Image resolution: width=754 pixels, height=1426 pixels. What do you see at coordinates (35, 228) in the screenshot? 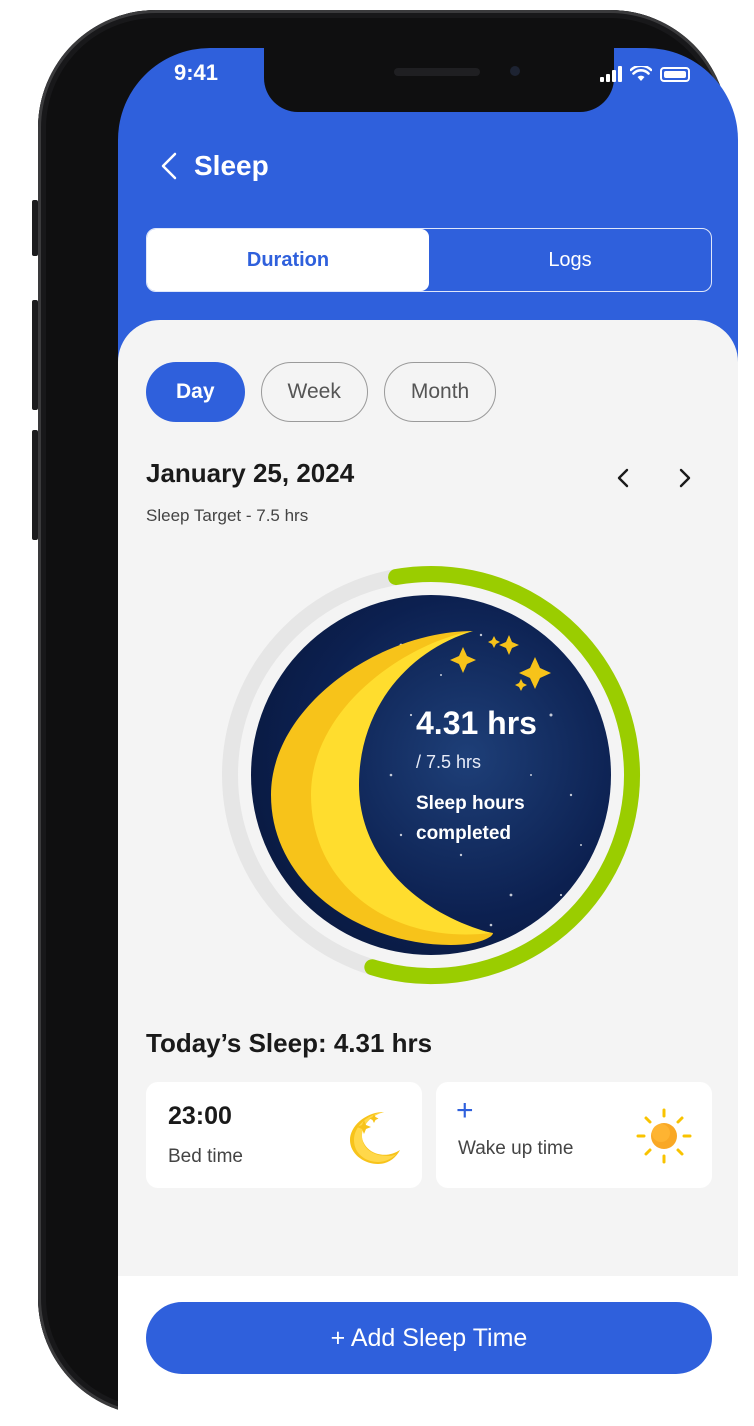
I see `silent-switch` at bounding box center [35, 228].